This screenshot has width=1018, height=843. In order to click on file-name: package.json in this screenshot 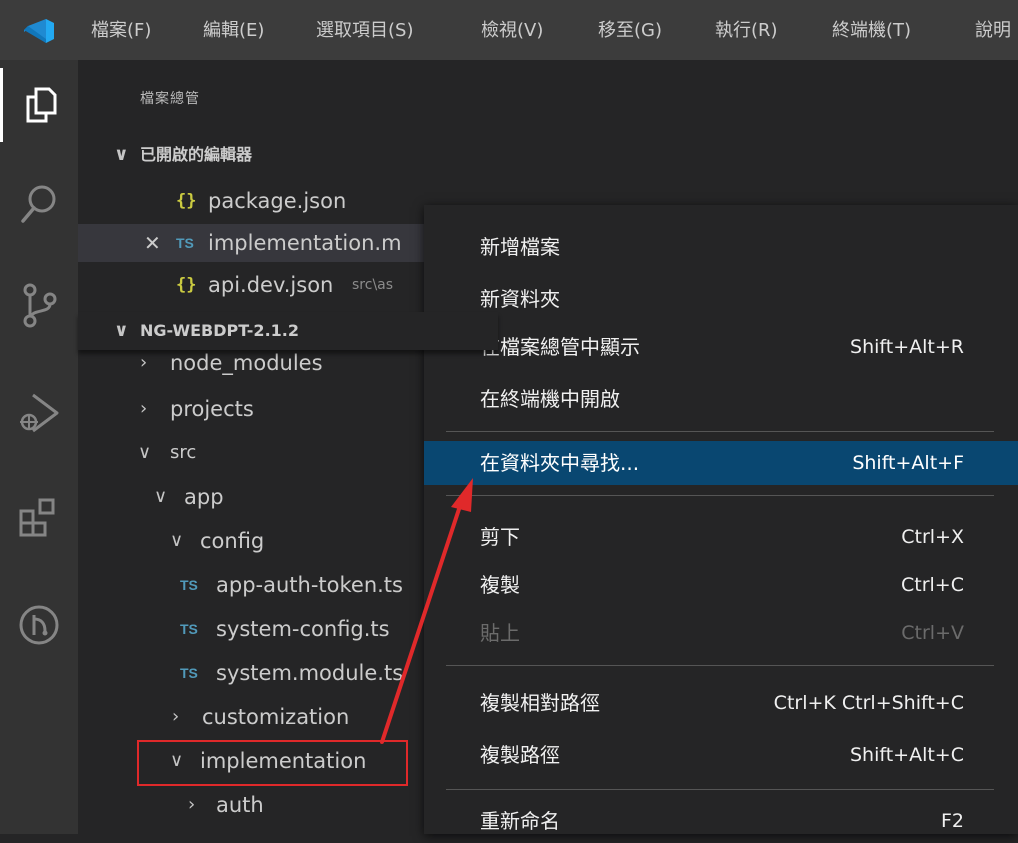, I will do `click(277, 201)`.